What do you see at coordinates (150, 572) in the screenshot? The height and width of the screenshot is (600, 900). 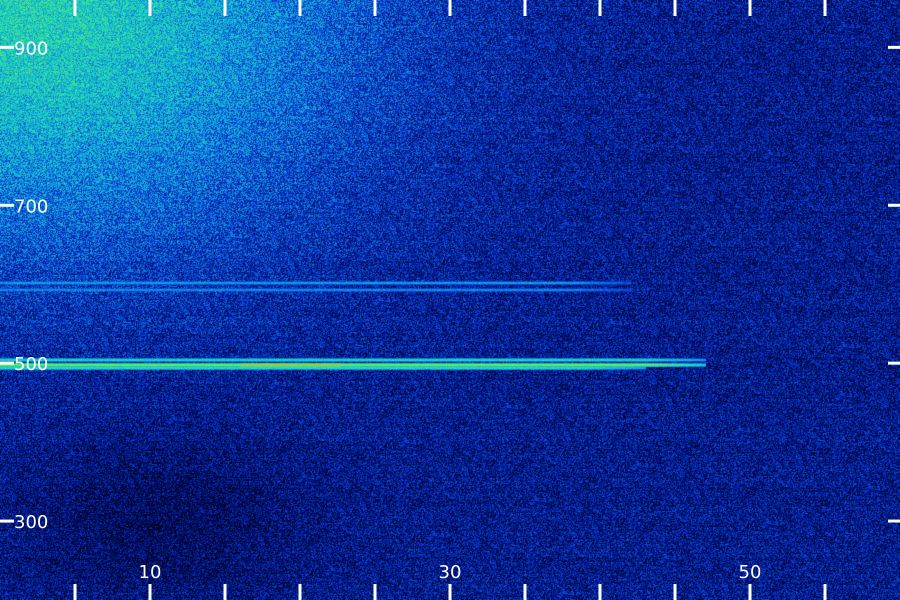 I see `x-tick-label: 10` at bounding box center [150, 572].